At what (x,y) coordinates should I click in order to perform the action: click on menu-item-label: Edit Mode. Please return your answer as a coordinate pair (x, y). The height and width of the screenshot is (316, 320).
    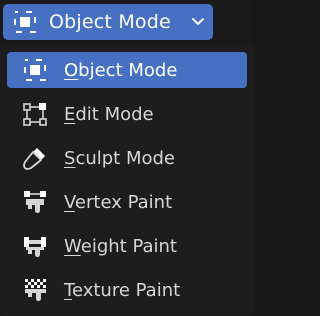
    Looking at the image, I should click on (109, 114).